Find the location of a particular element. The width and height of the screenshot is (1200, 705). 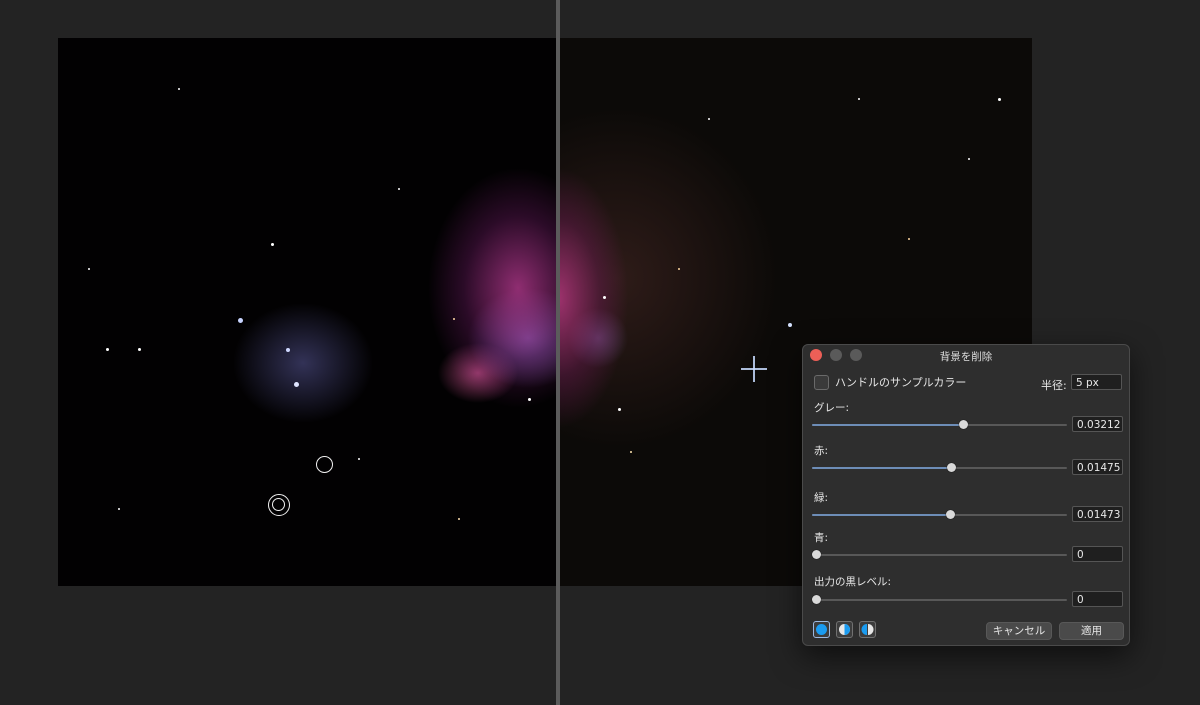

full-circle-icon is located at coordinates (821, 629).